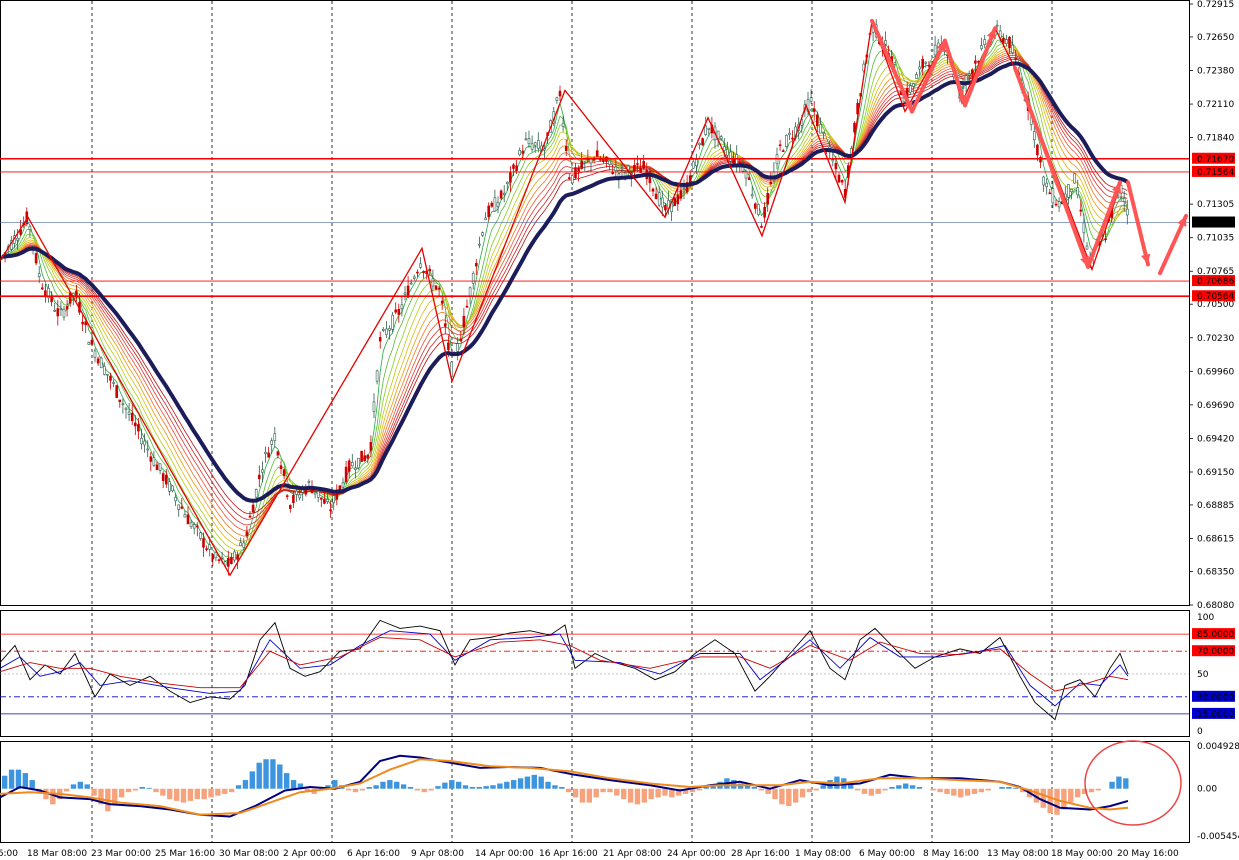 The width and height of the screenshot is (1239, 860). Describe the element at coordinates (1215, 473) in the screenshot. I see `price-tick-label: 0.69150` at that location.